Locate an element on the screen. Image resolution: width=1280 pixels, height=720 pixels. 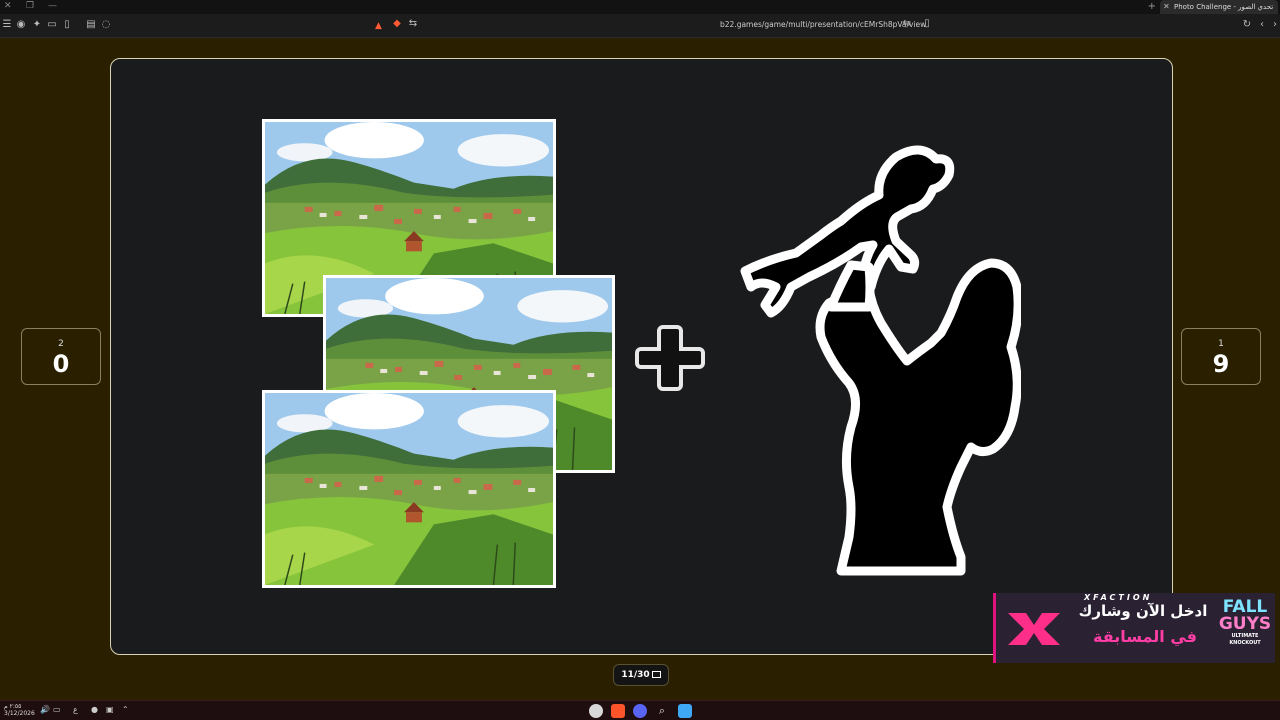
pin-icon: ✦ is located at coordinates (37, 25).